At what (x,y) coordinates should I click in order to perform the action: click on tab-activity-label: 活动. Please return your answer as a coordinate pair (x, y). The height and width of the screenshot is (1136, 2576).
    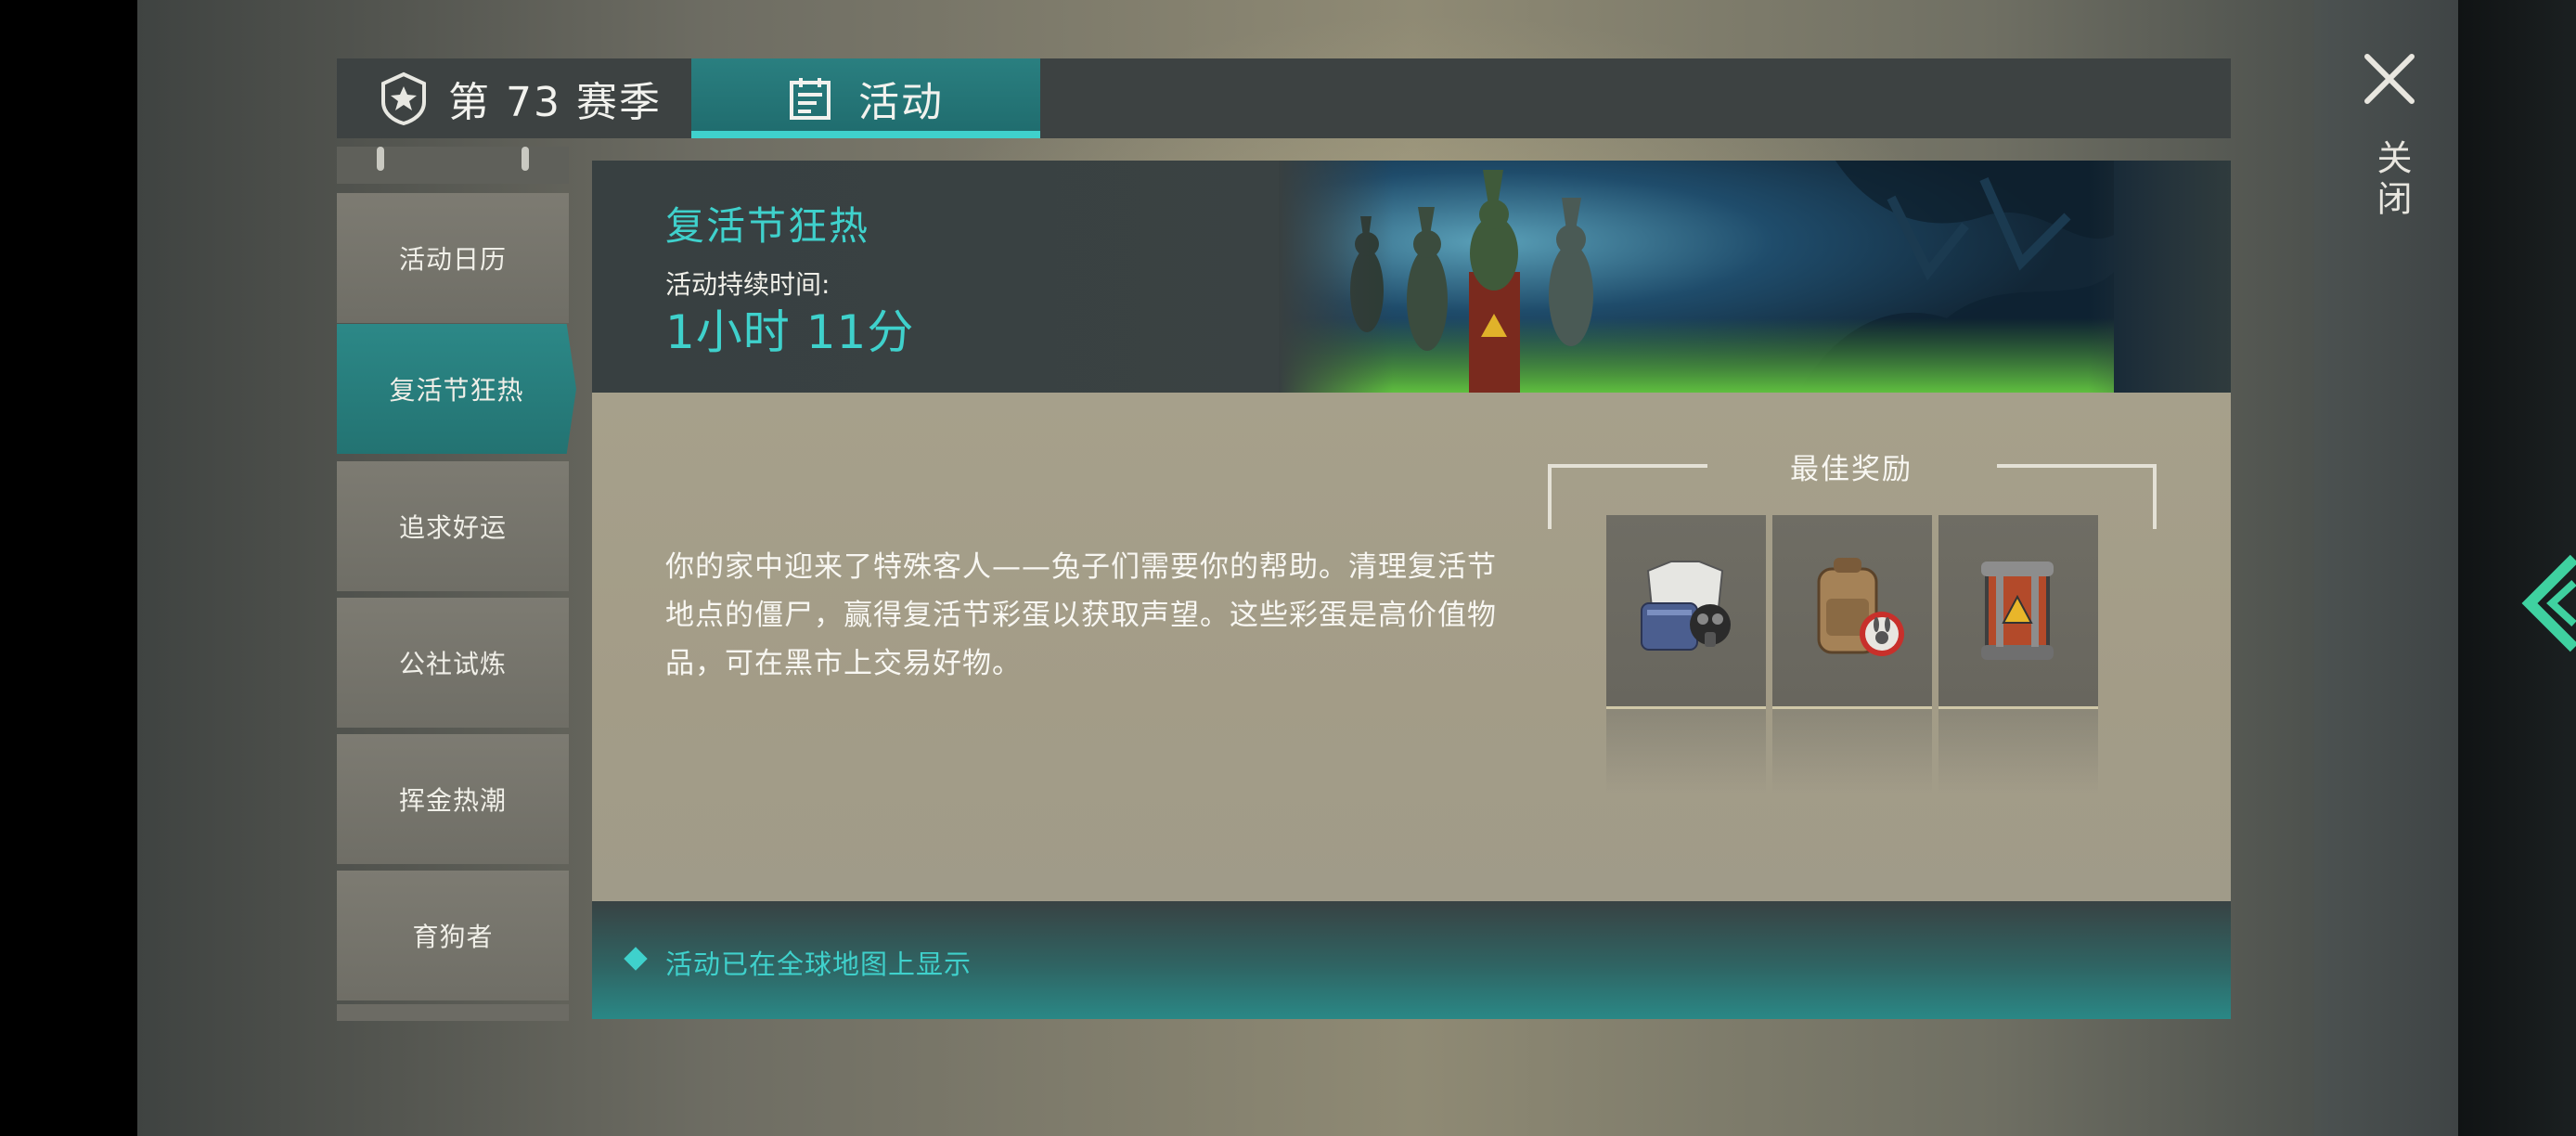
    Looking at the image, I should click on (901, 102).